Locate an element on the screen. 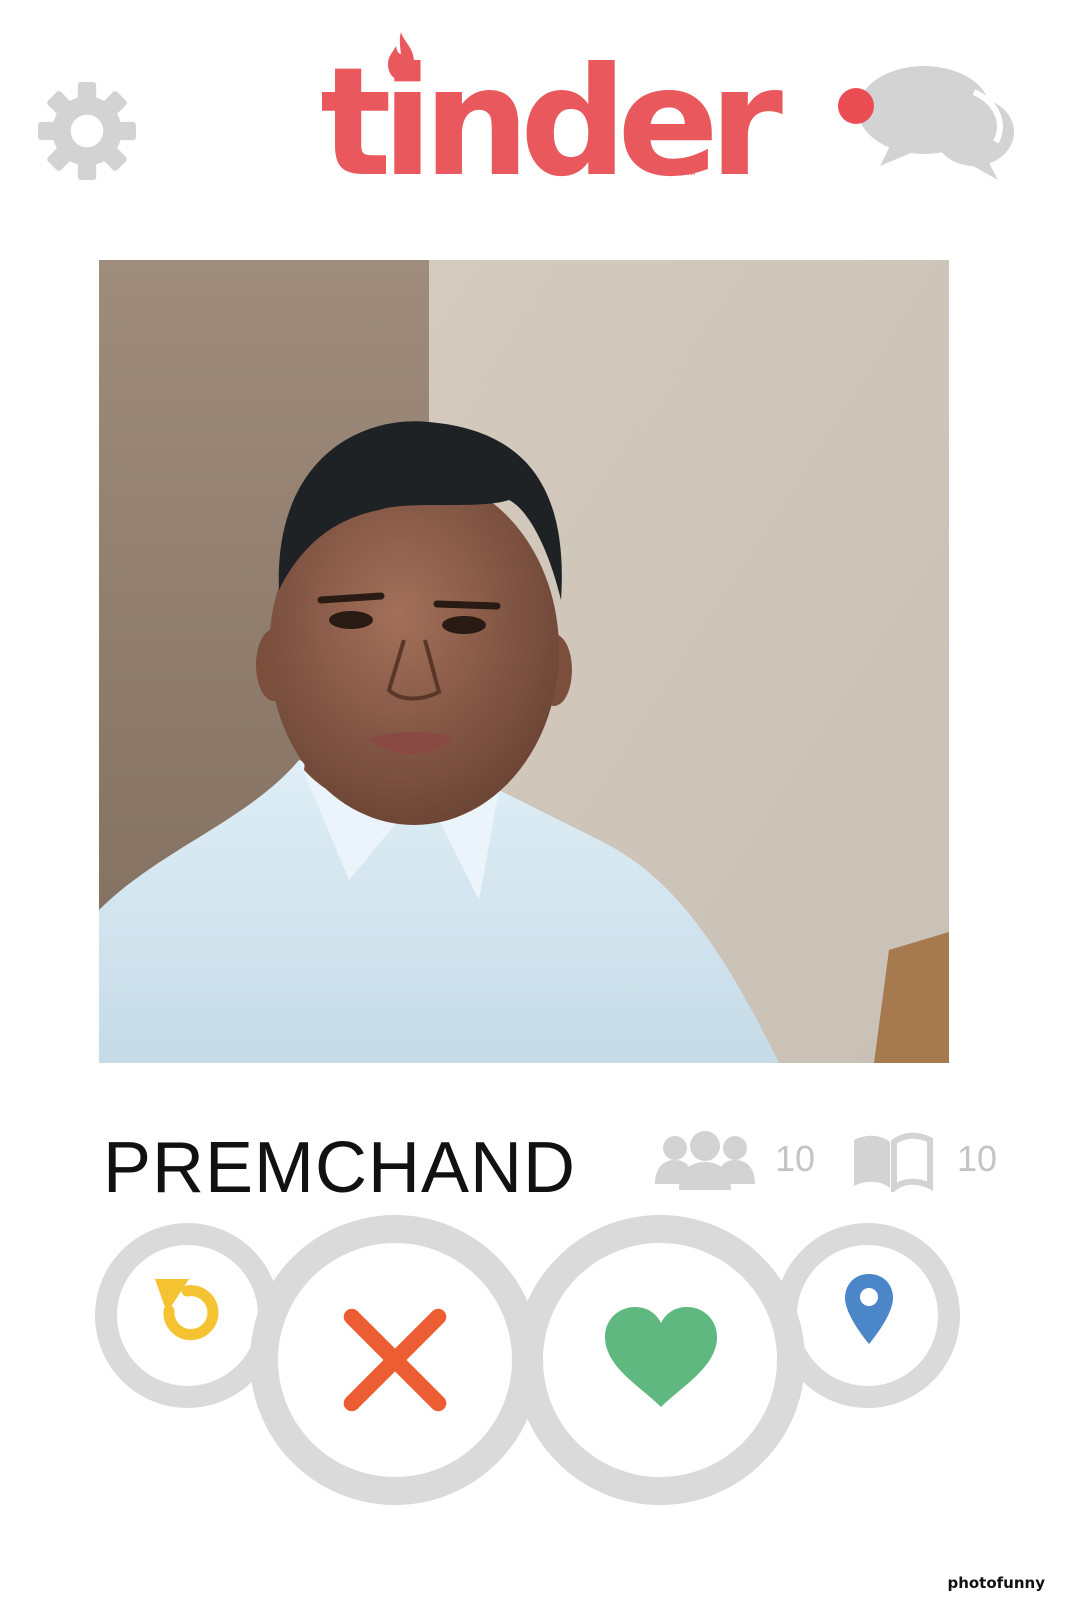  trademark-symbol: ™ is located at coordinates (691, 176).